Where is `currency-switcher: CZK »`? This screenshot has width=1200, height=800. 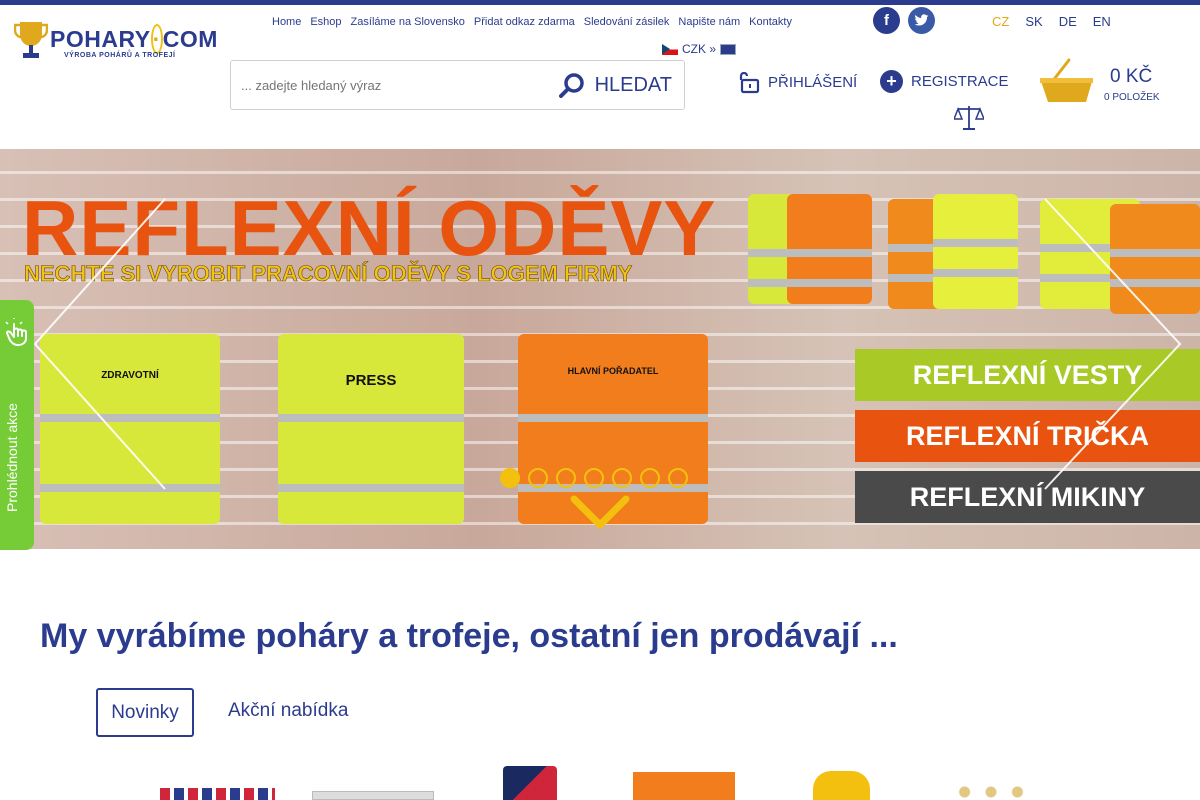 currency-switcher: CZK » is located at coordinates (699, 49).